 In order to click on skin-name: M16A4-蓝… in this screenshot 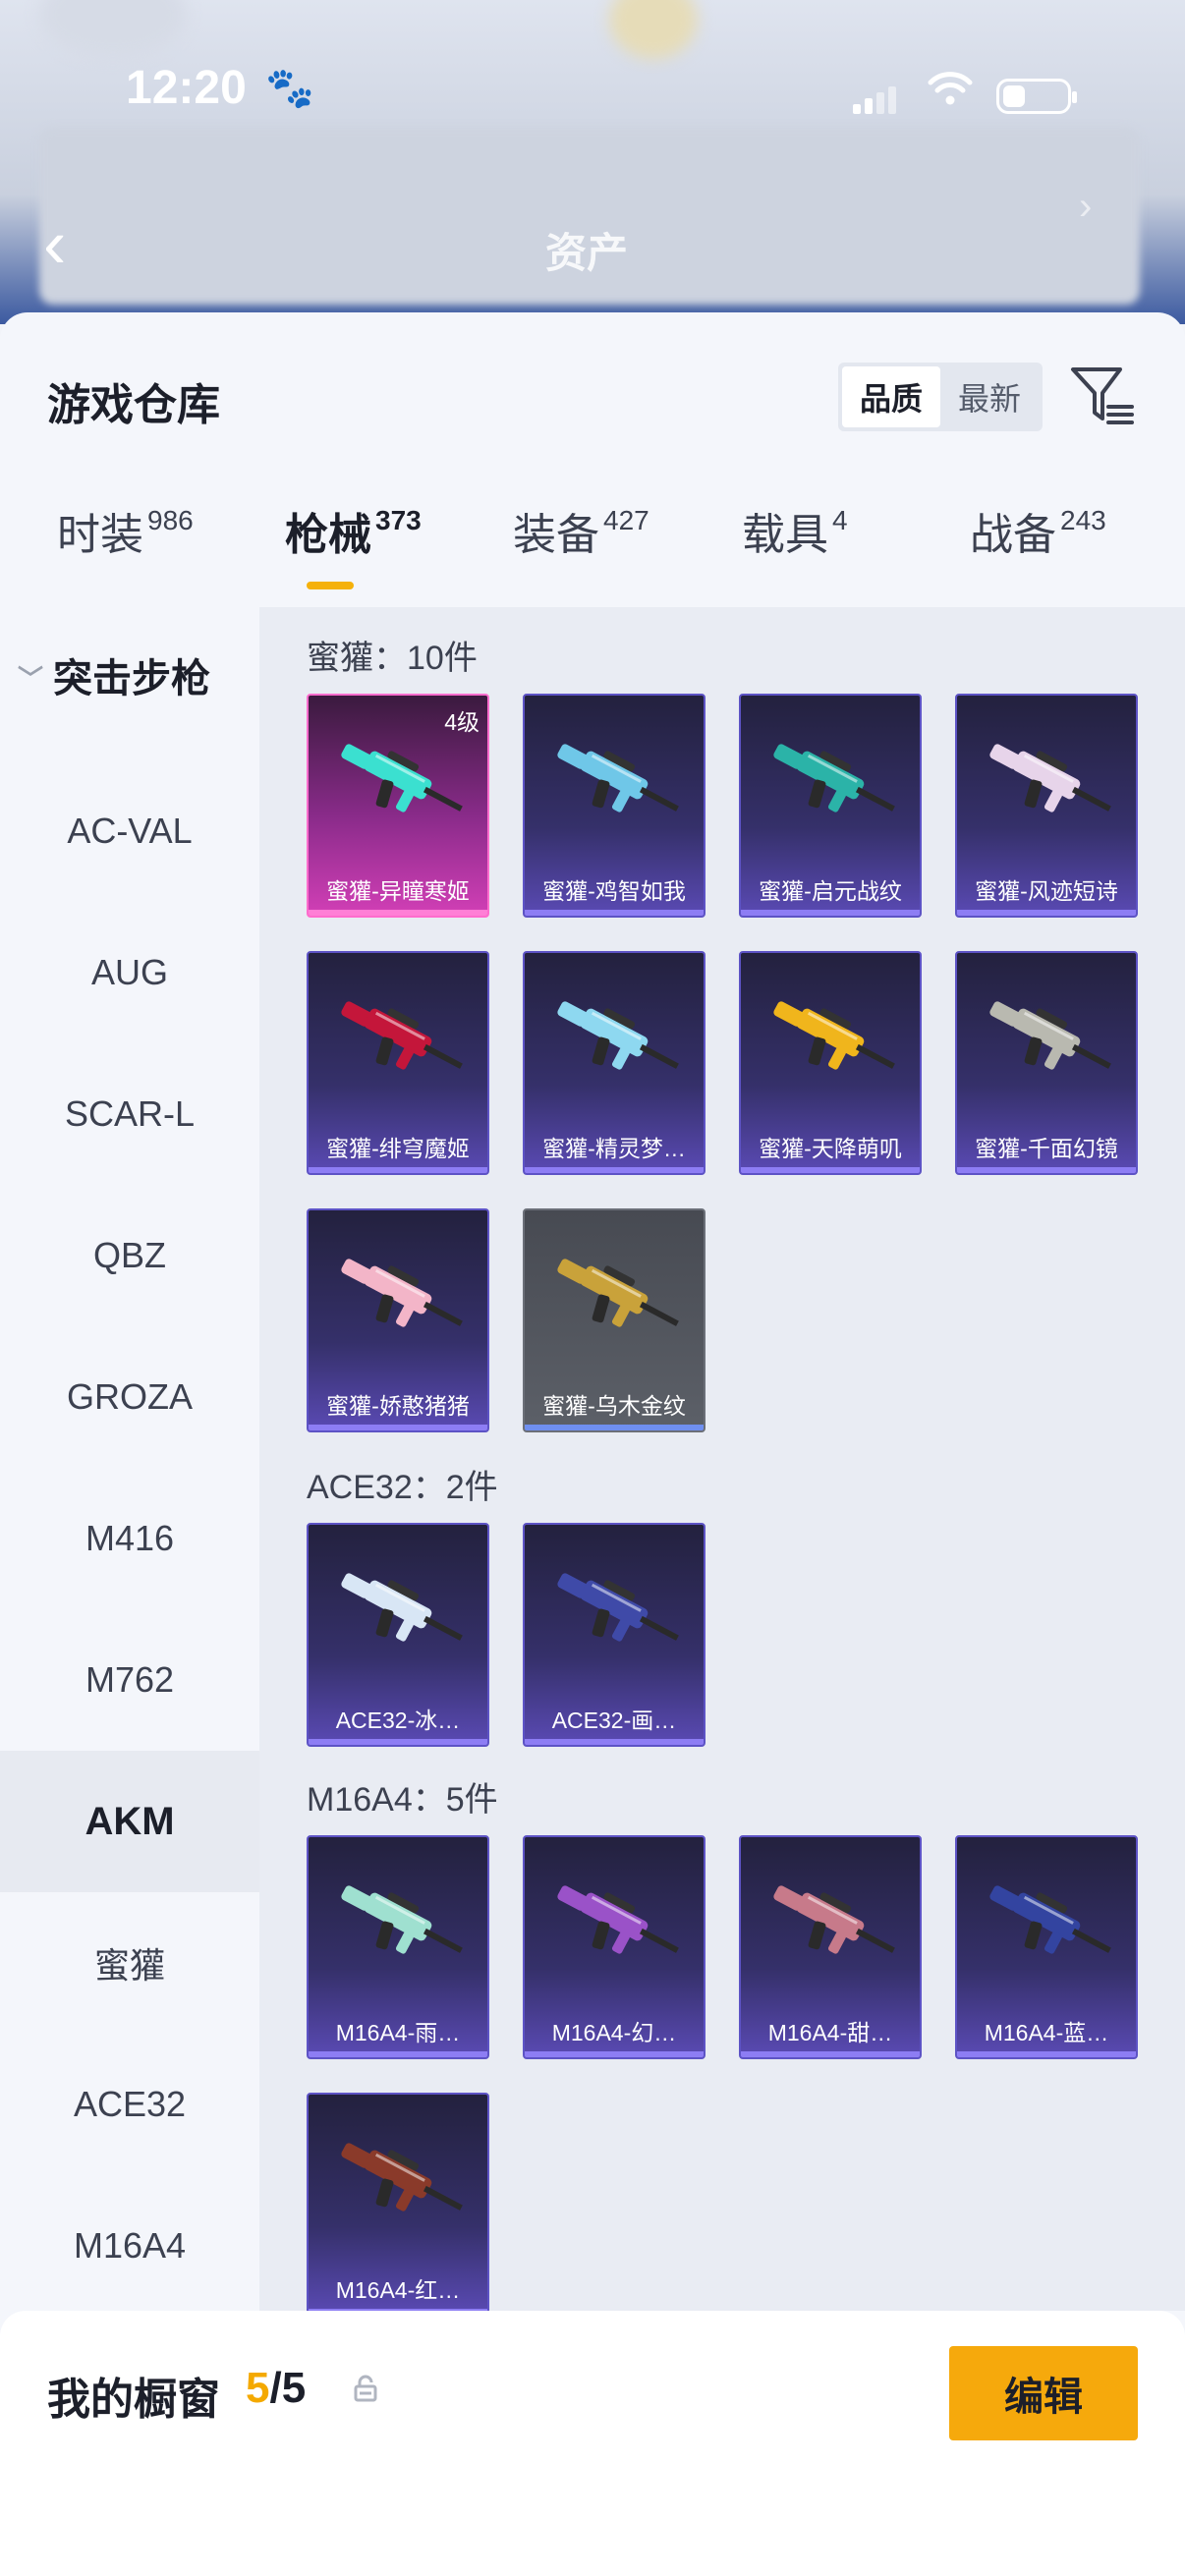, I will do `click(1046, 2032)`.